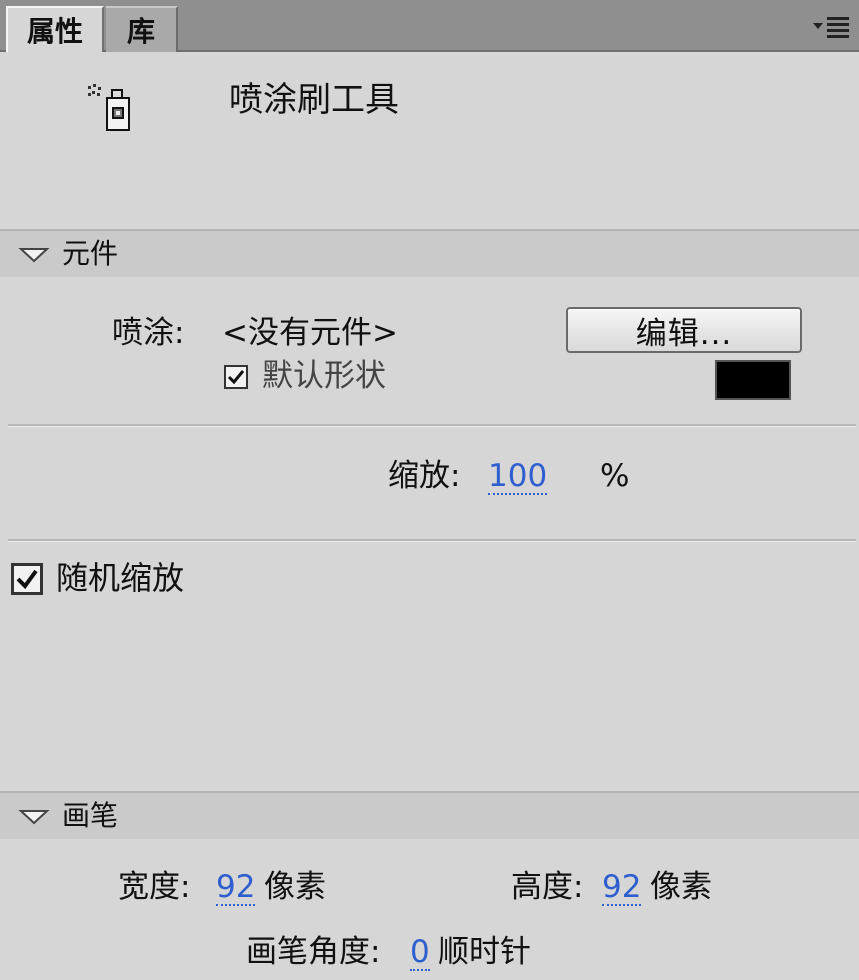 The width and height of the screenshot is (859, 980). I want to click on section-header-symbol: 元件, so click(429, 253).